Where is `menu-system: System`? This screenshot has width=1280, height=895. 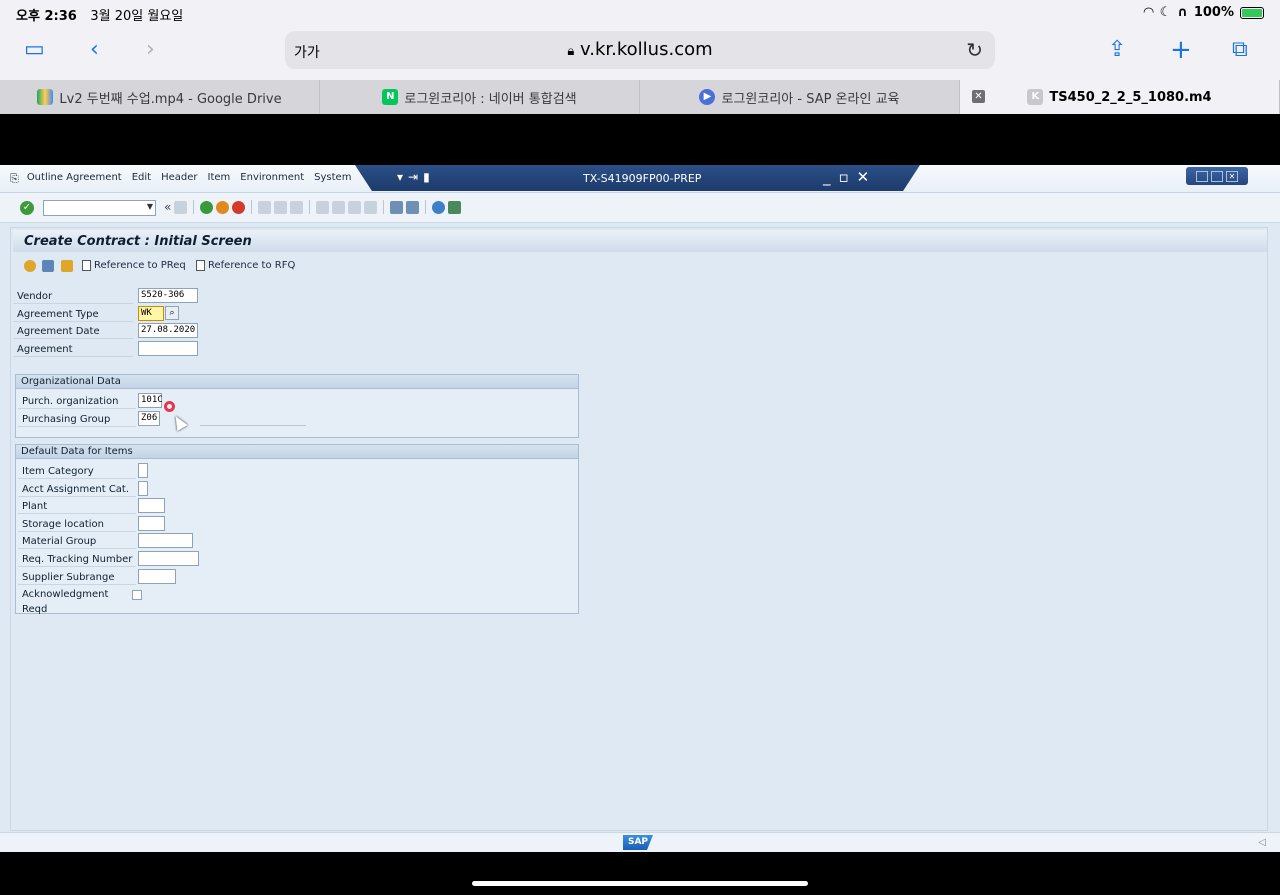
menu-system: System is located at coordinates (332, 179).